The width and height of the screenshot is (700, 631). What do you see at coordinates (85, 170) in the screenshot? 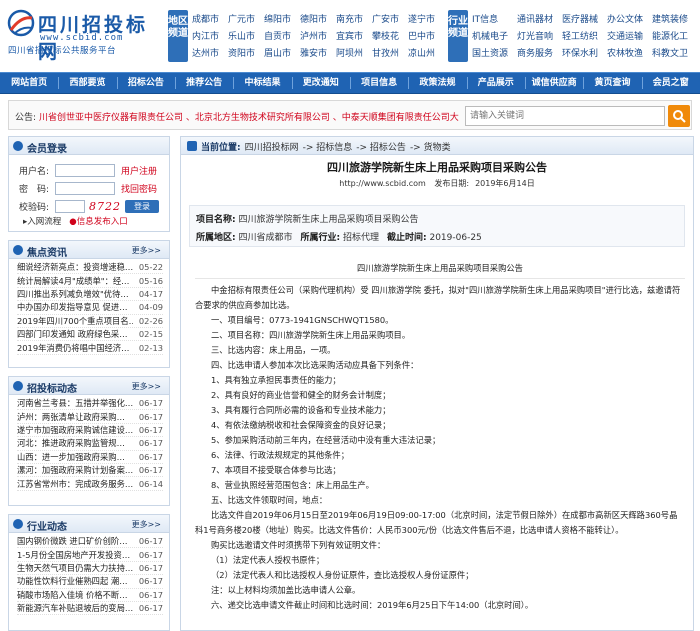
I see `username-input` at bounding box center [85, 170].